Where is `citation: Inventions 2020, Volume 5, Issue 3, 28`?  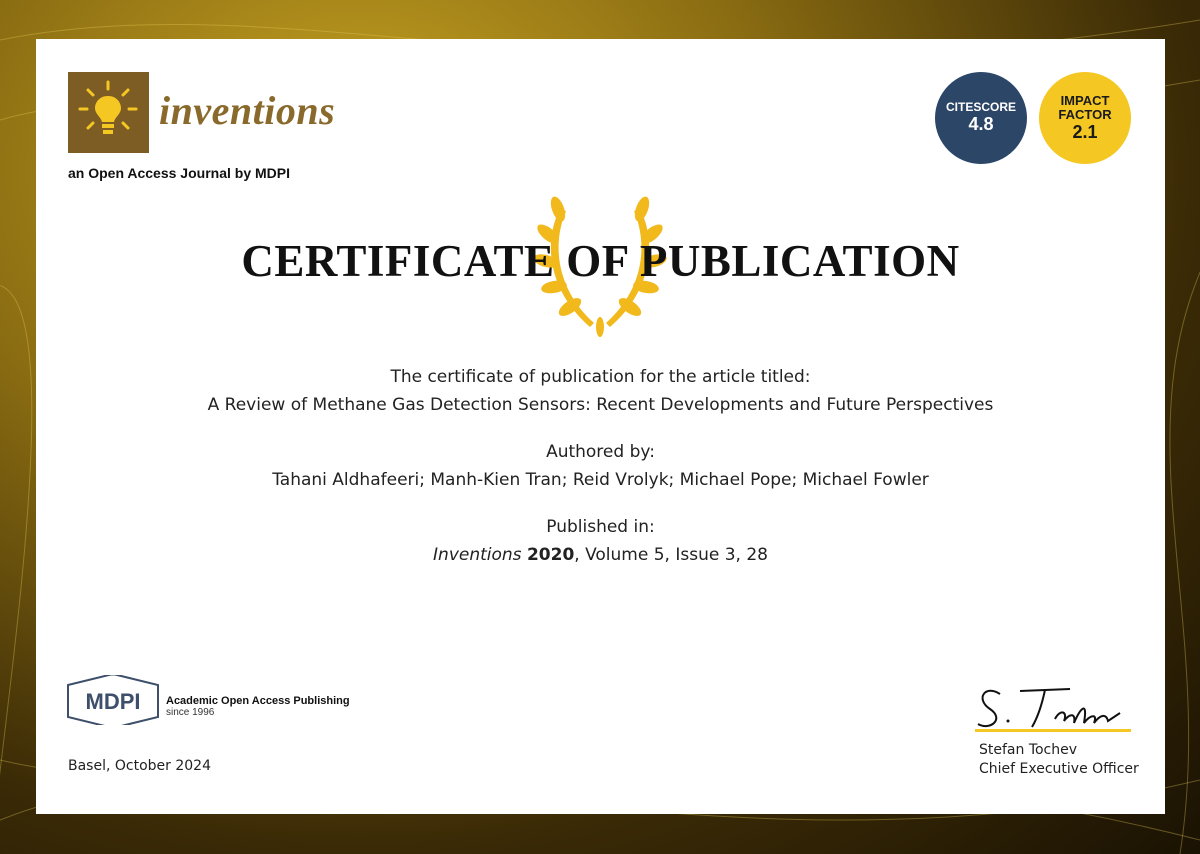 citation: Inventions 2020, Volume 5, Issue 3, 28 is located at coordinates (600, 555).